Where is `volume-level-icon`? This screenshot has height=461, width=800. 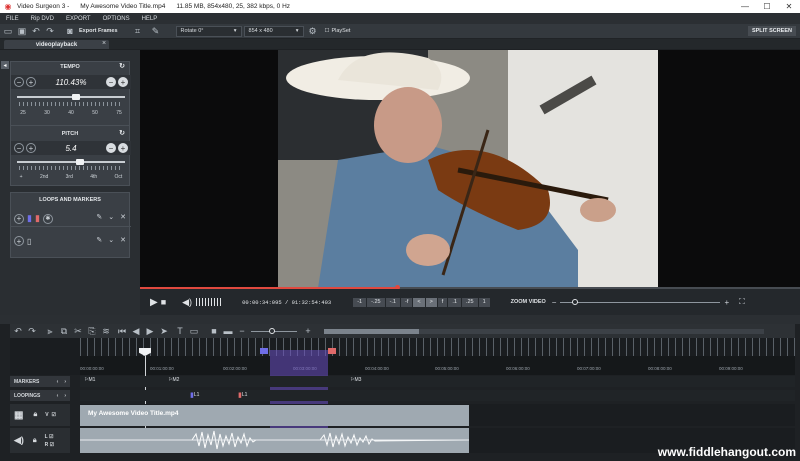
volume-level-icon is located at coordinates (209, 302).